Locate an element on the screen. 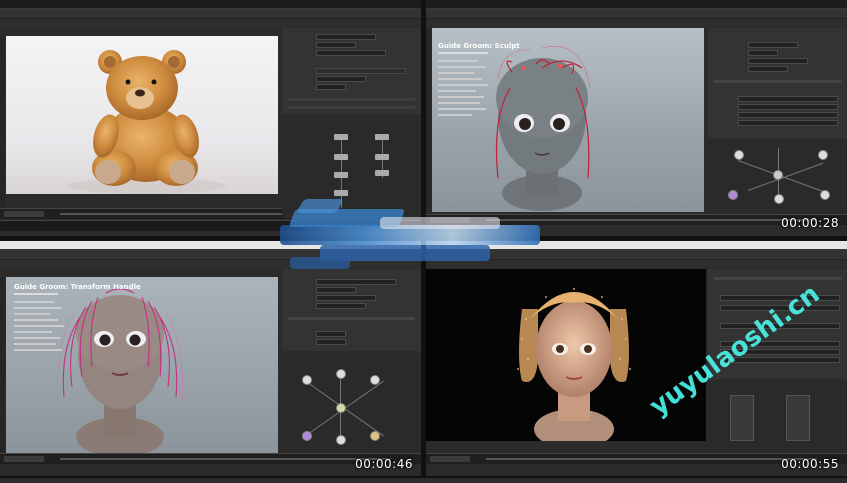 Image resolution: width=847 pixels, height=483 pixels. viewport-title: Guide Groom: Transform Handle is located at coordinates (77, 287).